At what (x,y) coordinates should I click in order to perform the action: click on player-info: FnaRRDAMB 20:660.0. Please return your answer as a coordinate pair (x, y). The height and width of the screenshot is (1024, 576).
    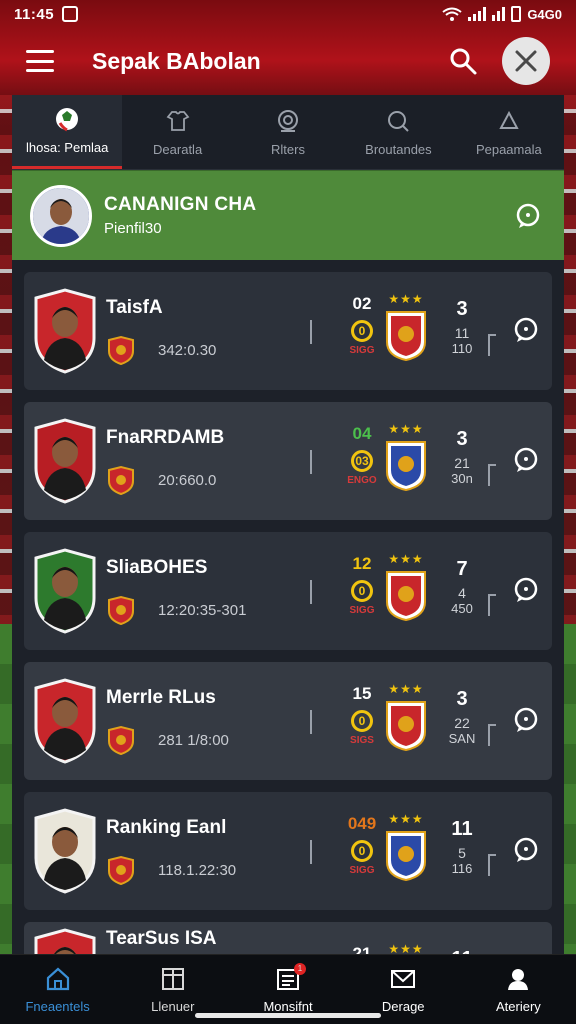
    Looking at the image, I should click on (206, 461).